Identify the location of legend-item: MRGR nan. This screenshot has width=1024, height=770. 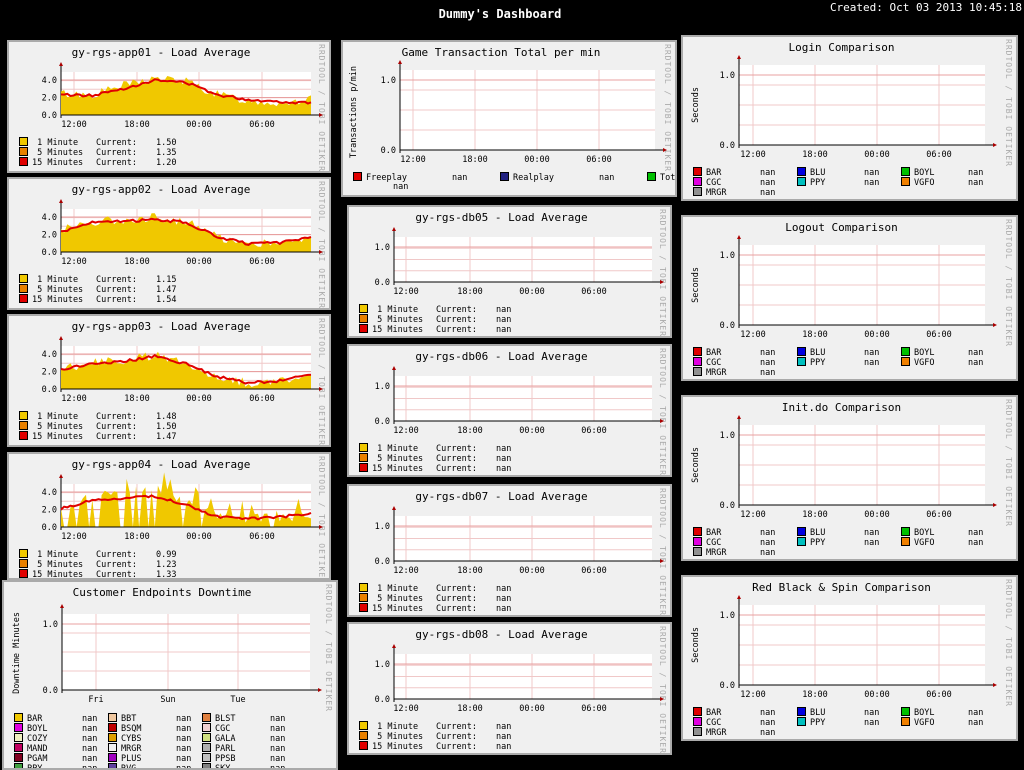
(734, 192).